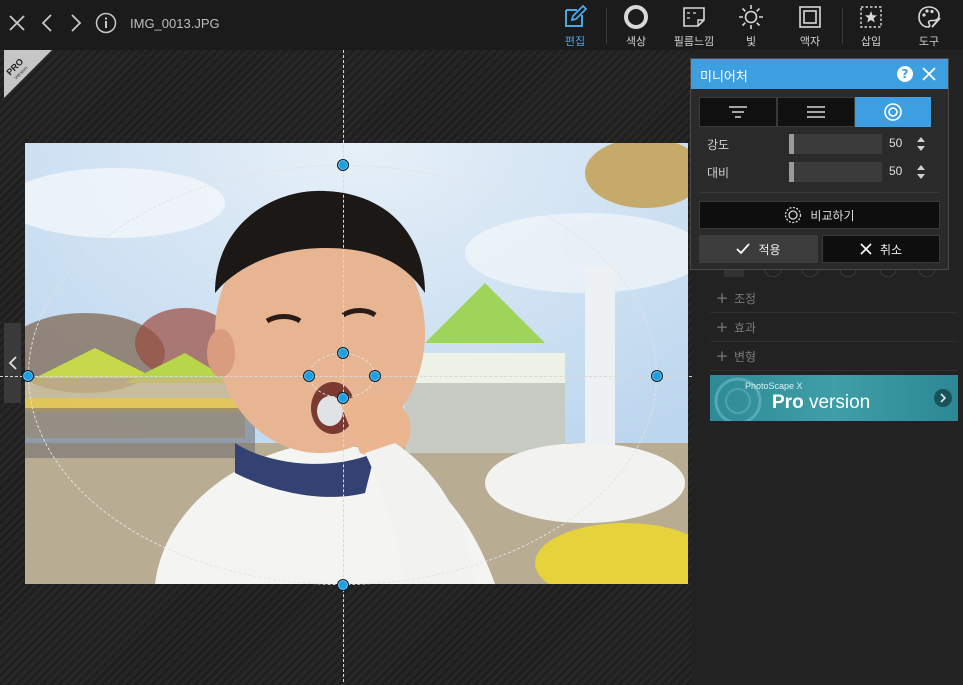 This screenshot has height=685, width=963. Describe the element at coordinates (791, 144) in the screenshot. I see `strength-slider-thumb` at that location.